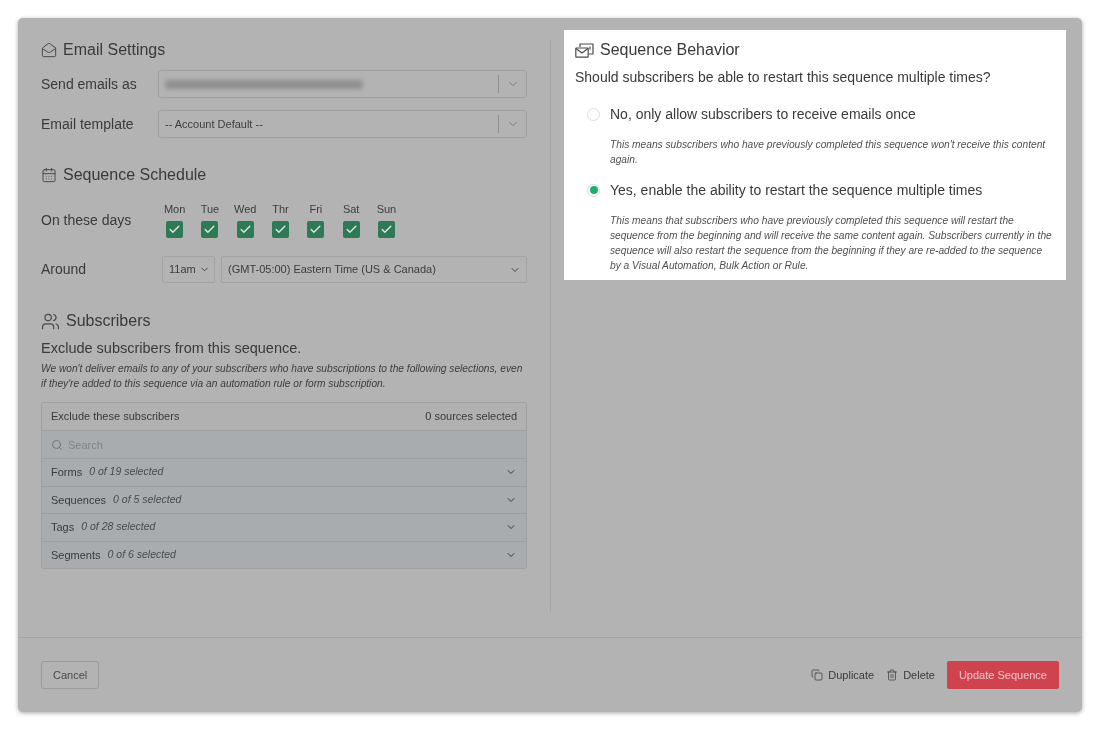 This screenshot has height=731, width=1100. Describe the element at coordinates (172, 348) in the screenshot. I see `section-subtitle: Exclude subscribers from this sequence.` at that location.